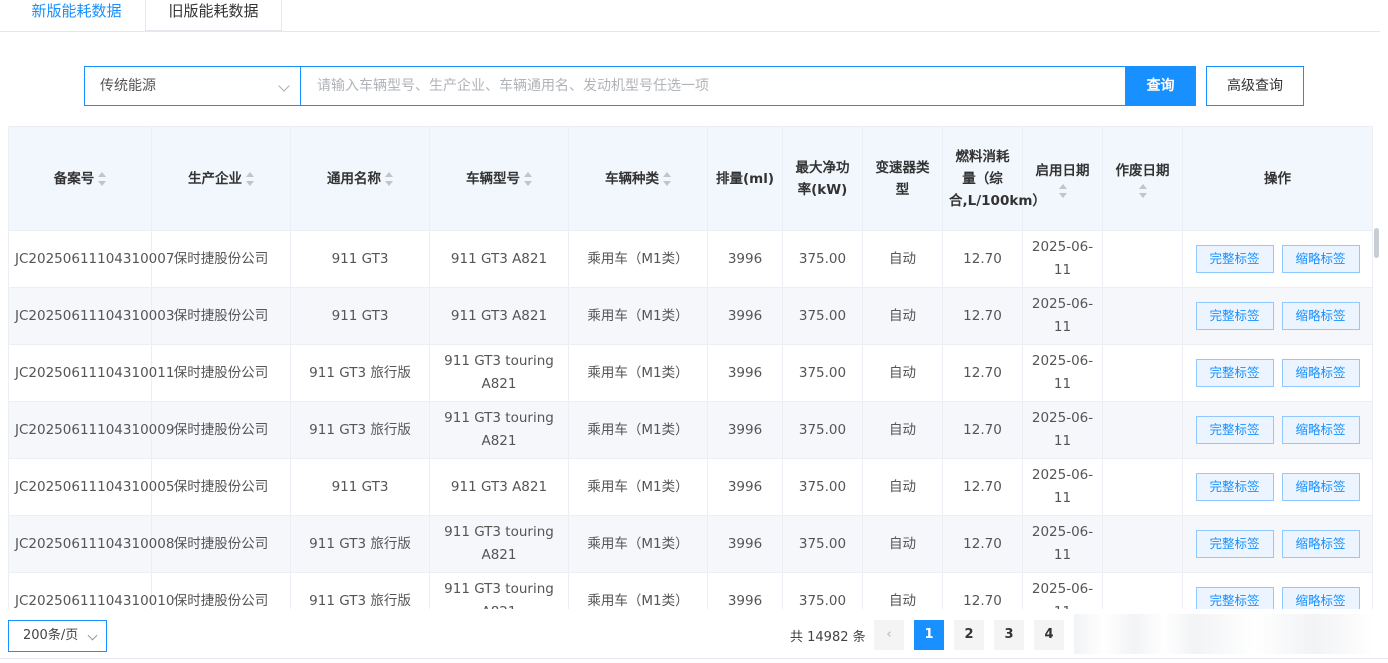  Describe the element at coordinates (1009, 635) in the screenshot. I see `page-3-button: 3` at that location.